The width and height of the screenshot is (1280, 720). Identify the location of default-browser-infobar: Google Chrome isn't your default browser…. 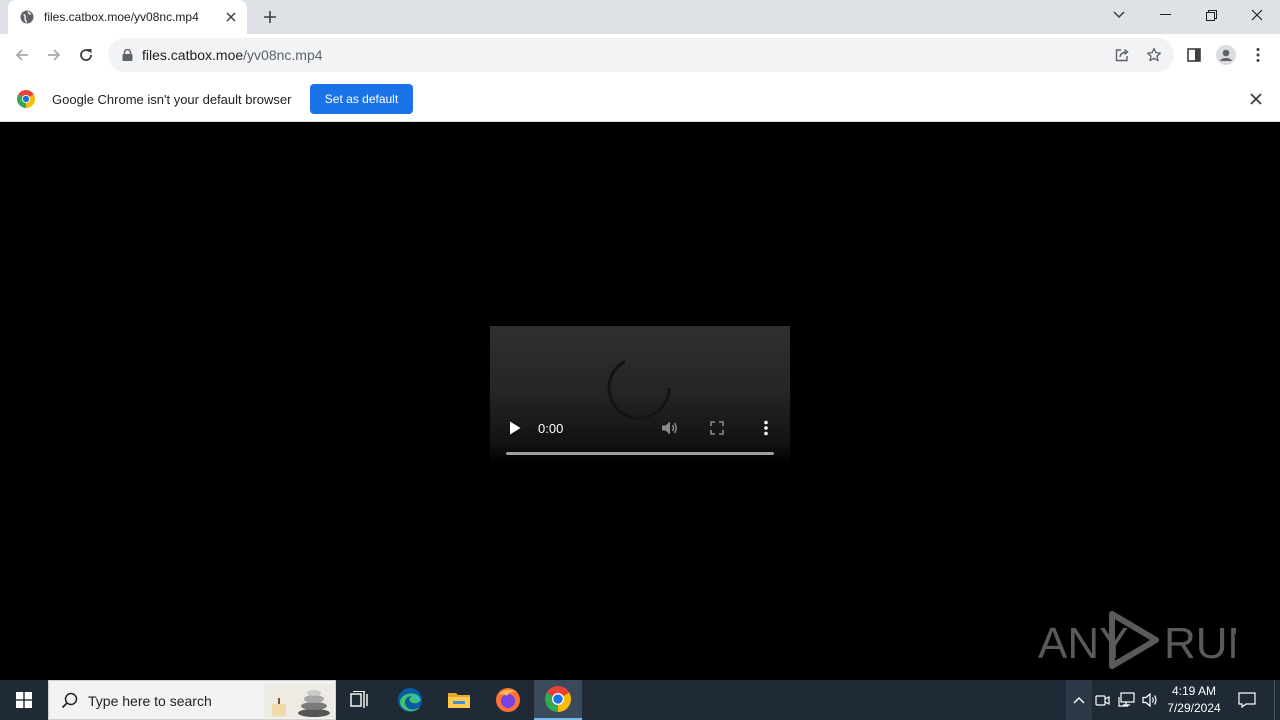
(640, 99).